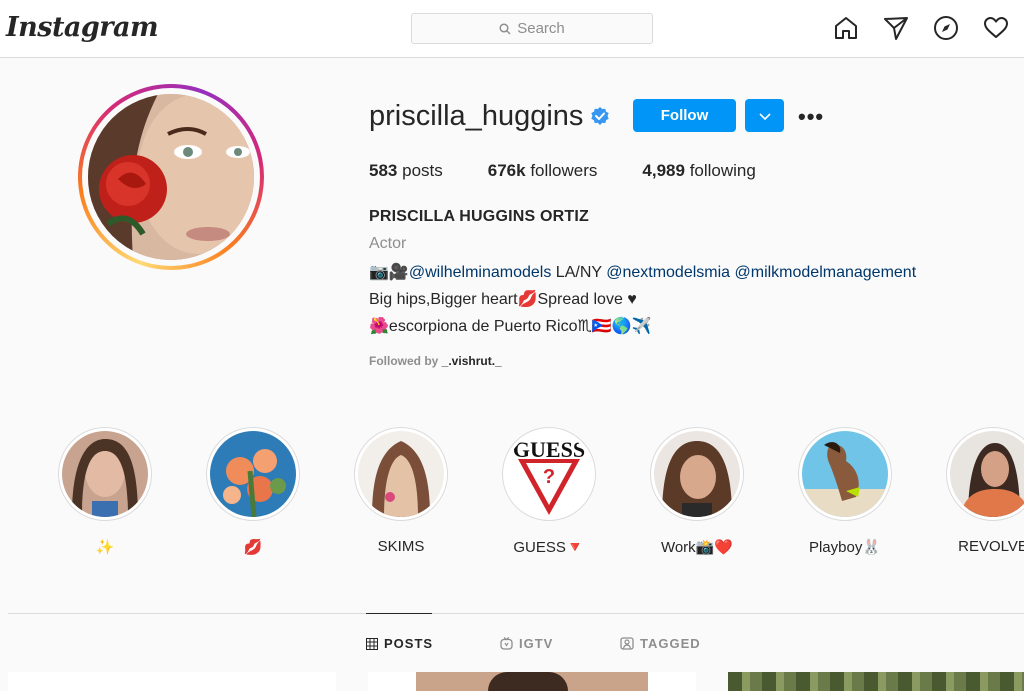 The height and width of the screenshot is (691, 1024). Describe the element at coordinates (372, 643) in the screenshot. I see `grid-icon` at that location.